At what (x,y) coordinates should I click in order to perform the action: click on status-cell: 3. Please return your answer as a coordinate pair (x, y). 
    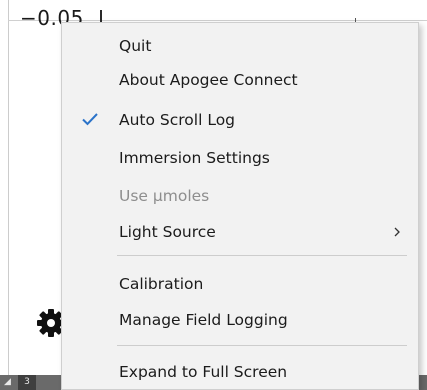
    Looking at the image, I should click on (27, 382).